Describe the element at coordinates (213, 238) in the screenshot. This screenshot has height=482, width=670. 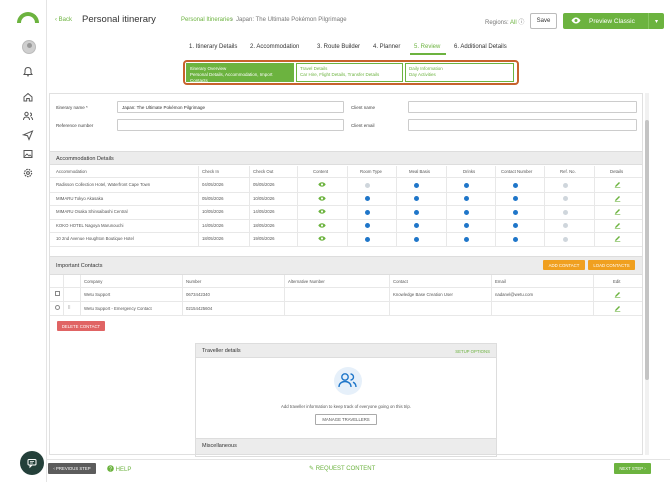
I see `check-in-date: 18/05/2026` at that location.